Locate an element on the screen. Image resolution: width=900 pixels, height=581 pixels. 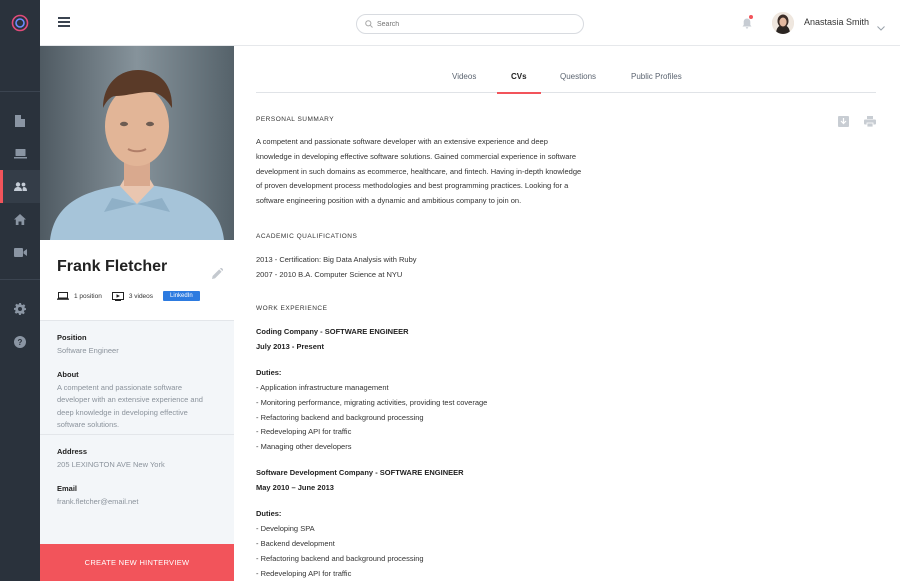
print-icon is located at coordinates (870, 121).